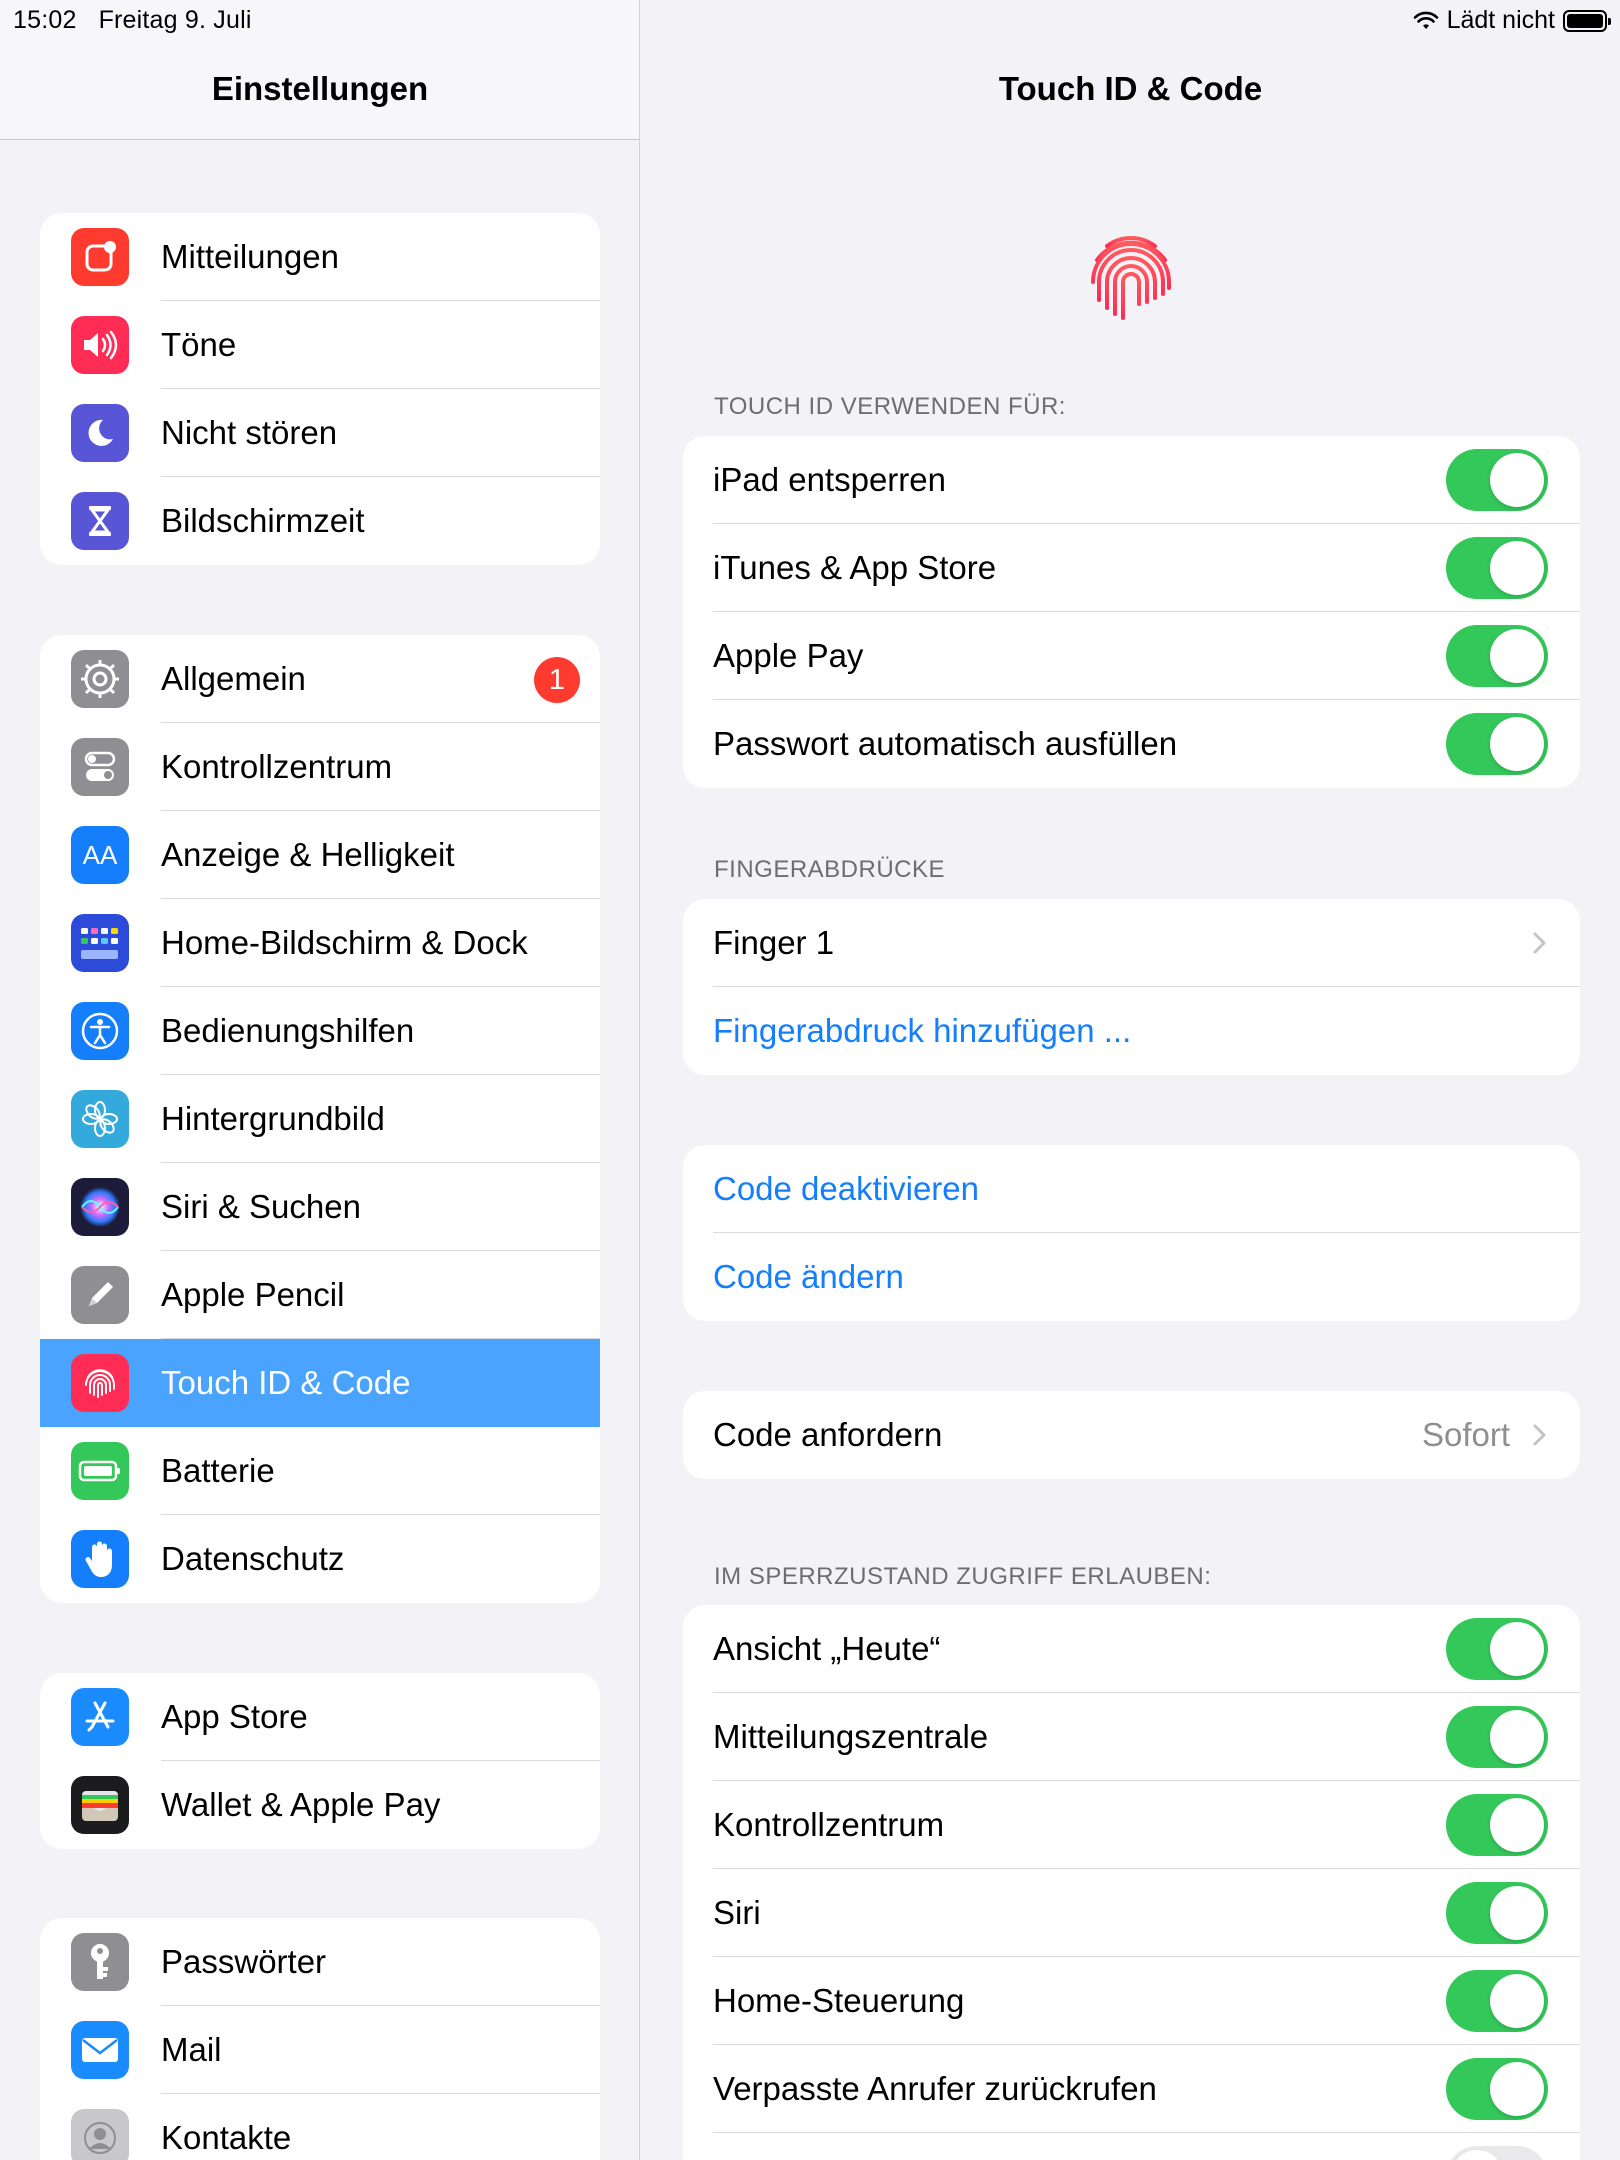 This screenshot has width=1620, height=2160. I want to click on sidebar-item-battery: Batterie, so click(320, 1471).